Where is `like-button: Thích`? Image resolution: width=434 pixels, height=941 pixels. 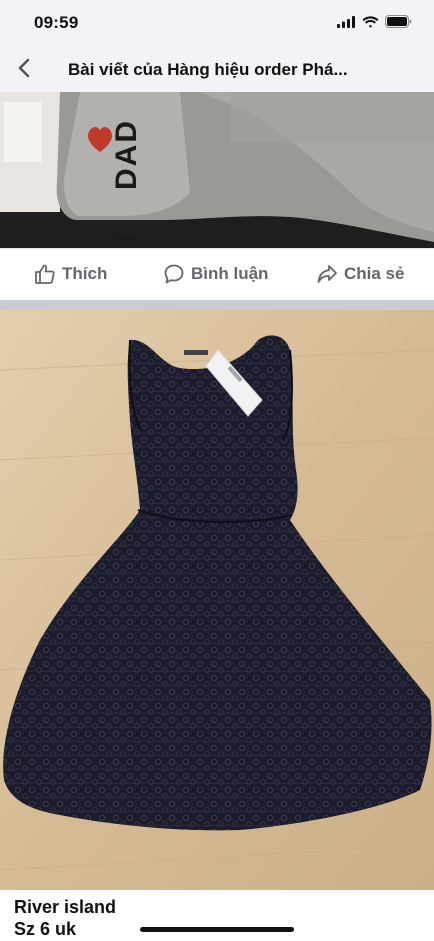 like-button: Thích is located at coordinates (70, 274).